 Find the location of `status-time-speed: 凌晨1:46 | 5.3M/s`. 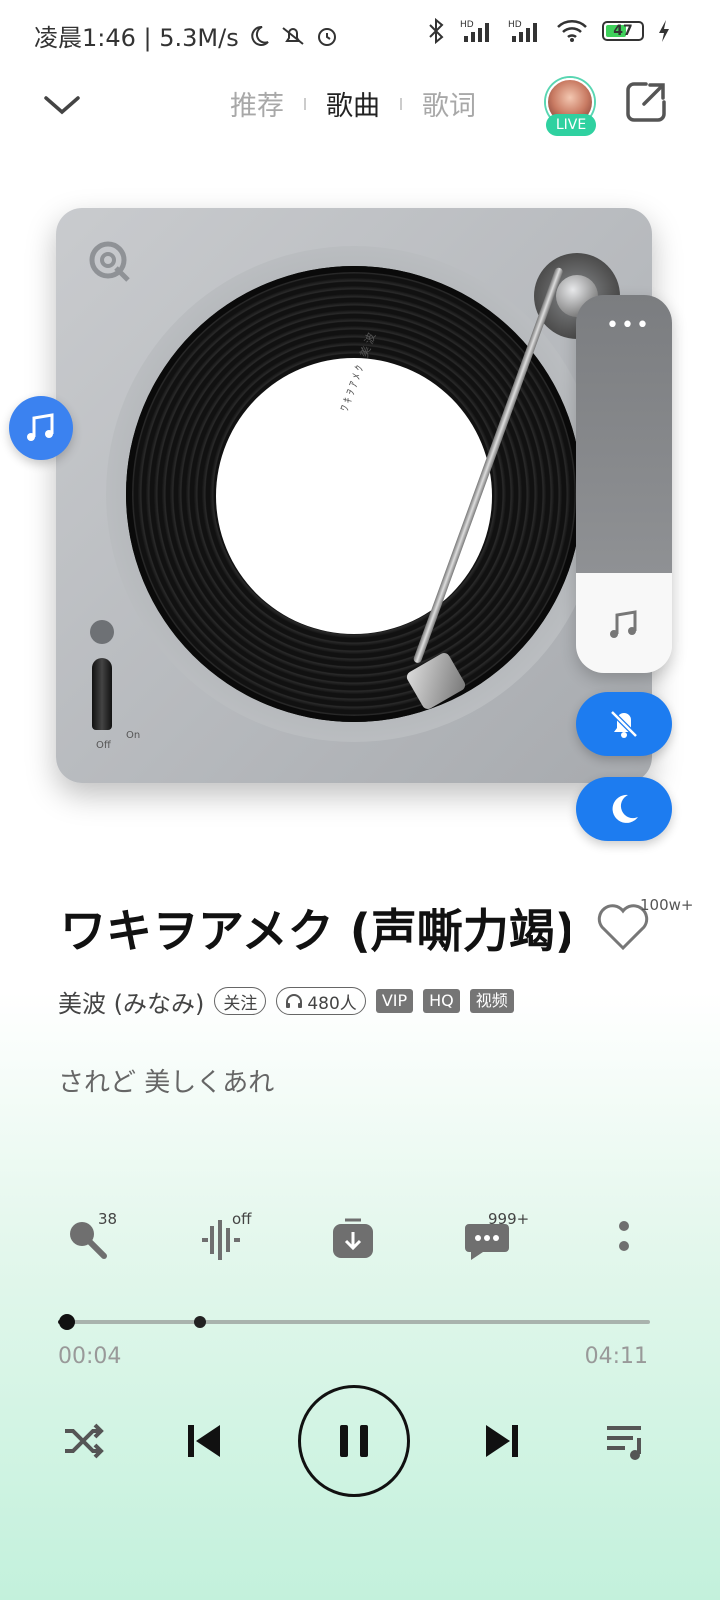

status-time-speed: 凌晨1:46 | 5.3M/s is located at coordinates (136, 38).